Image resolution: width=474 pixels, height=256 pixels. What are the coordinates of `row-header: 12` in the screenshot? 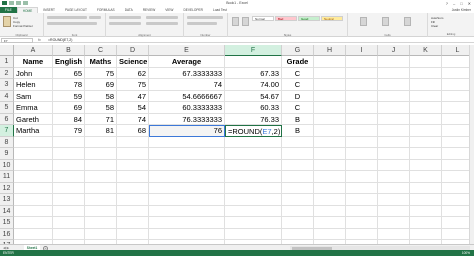 It's located at (7, 188).